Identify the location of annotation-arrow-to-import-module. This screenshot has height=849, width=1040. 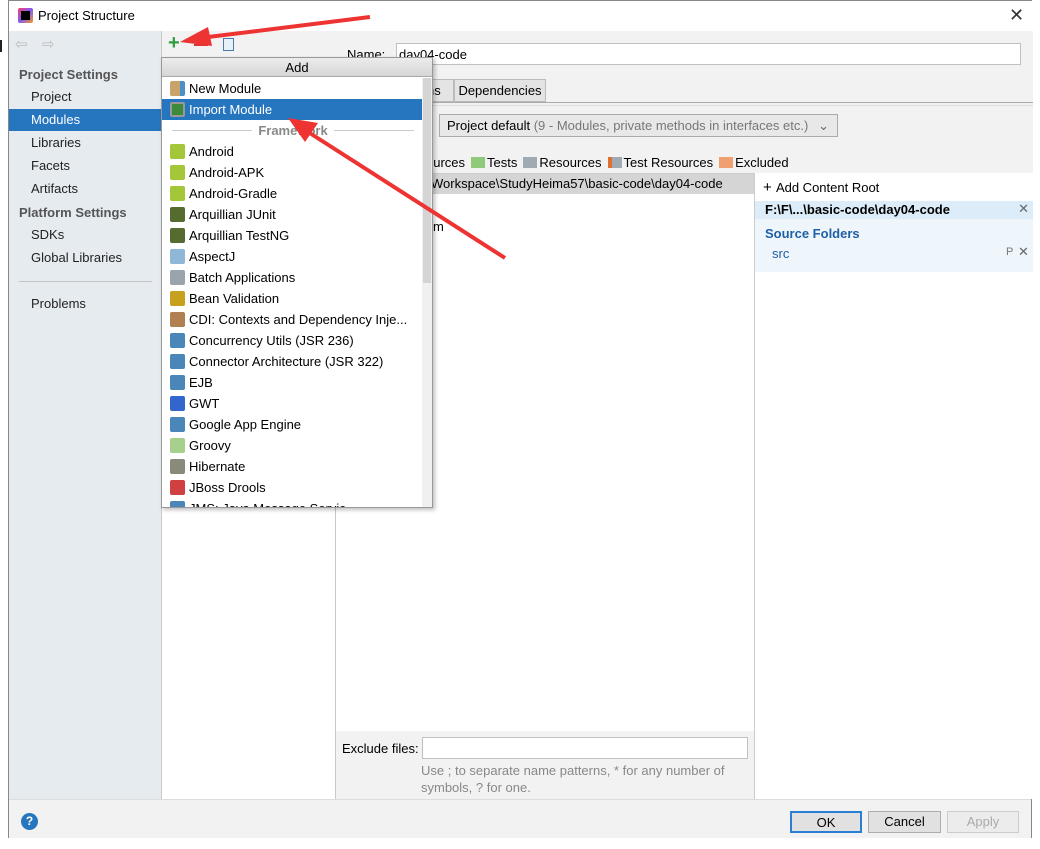
(397, 189).